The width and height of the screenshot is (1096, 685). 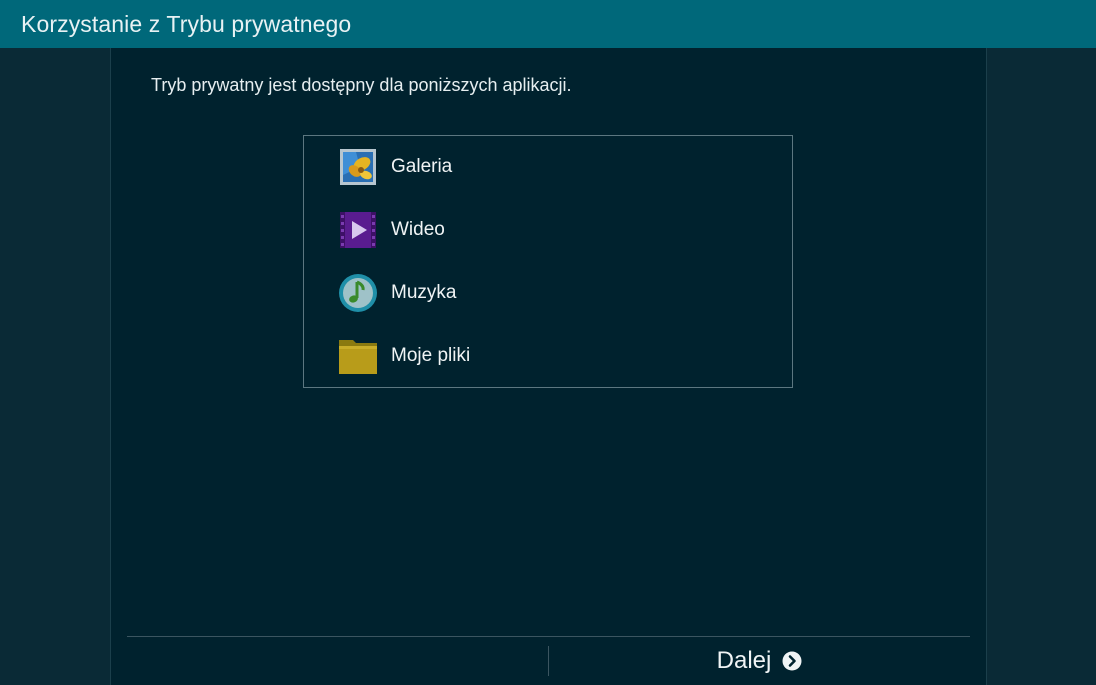 What do you see at coordinates (358, 230) in the screenshot?
I see `video-icon` at bounding box center [358, 230].